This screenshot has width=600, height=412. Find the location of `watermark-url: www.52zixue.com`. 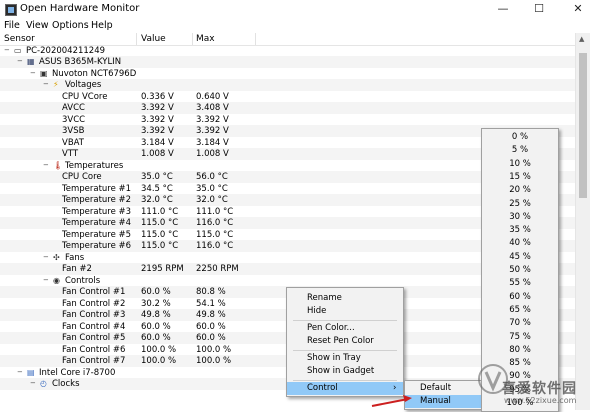

watermark-url: www.52zixue.com is located at coordinates (540, 400).